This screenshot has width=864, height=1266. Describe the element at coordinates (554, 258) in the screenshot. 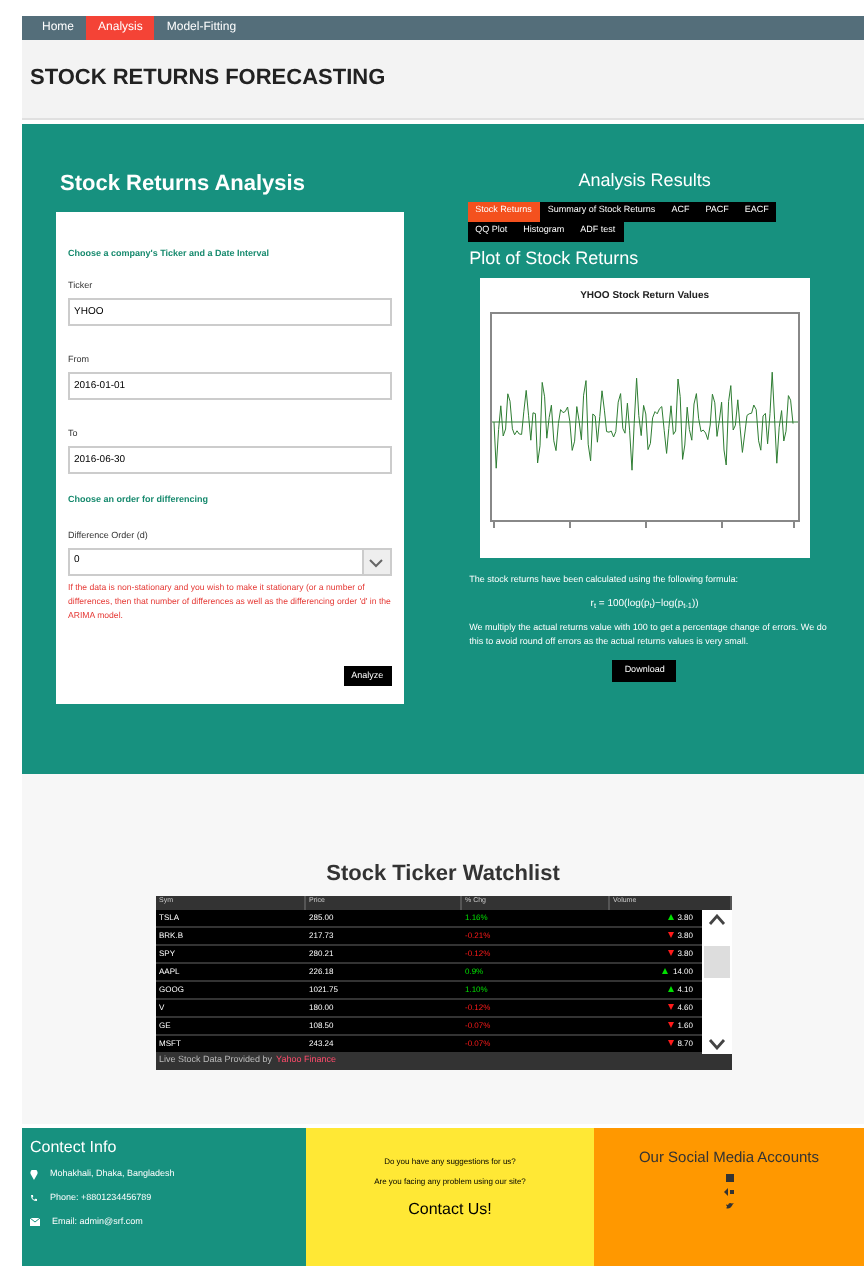

I see `plot-heading: Plot of Stock Returns` at that location.